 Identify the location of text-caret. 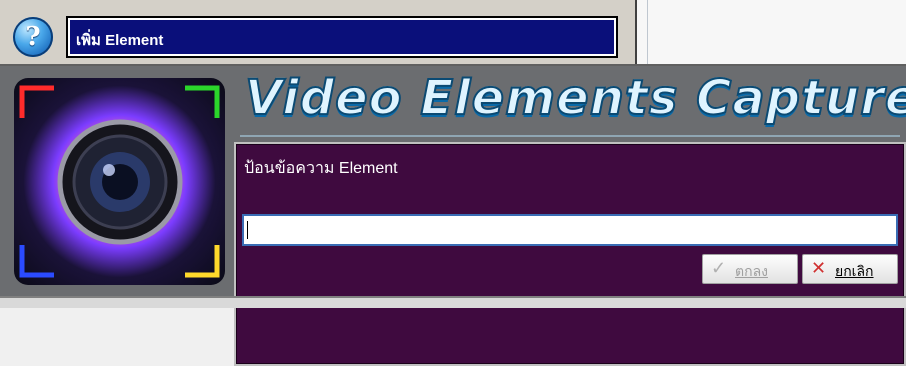
(247, 230).